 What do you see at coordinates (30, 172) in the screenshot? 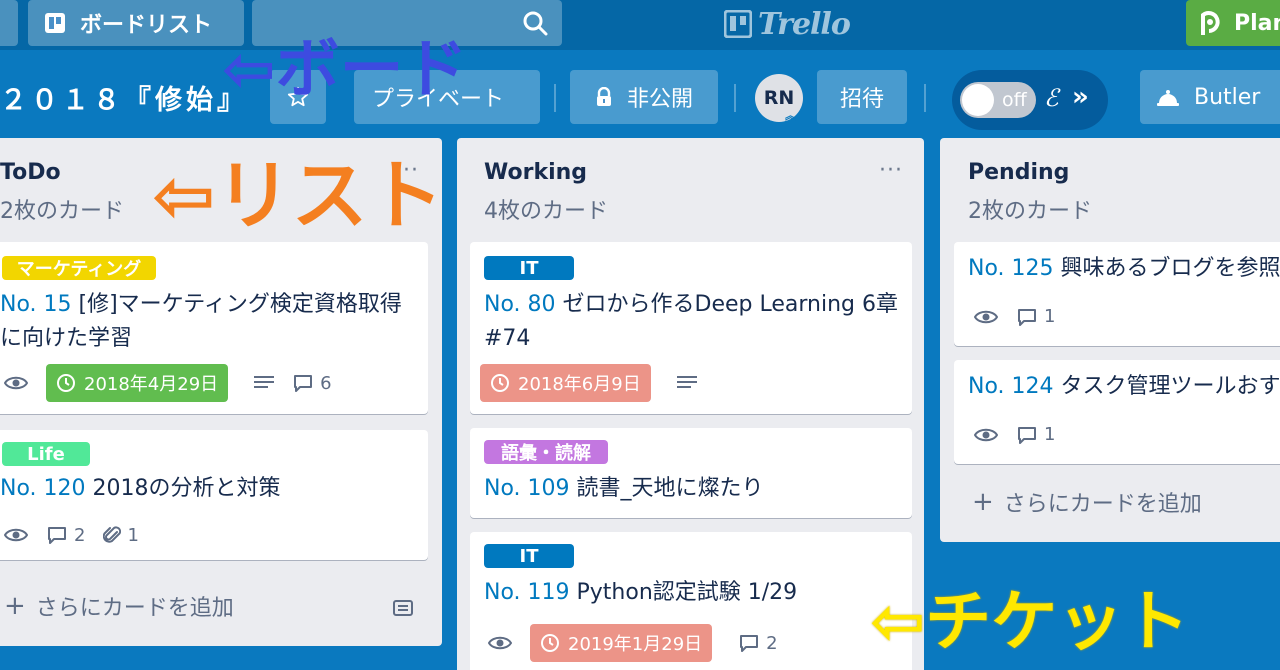
I see `list-title: ToDo` at bounding box center [30, 172].